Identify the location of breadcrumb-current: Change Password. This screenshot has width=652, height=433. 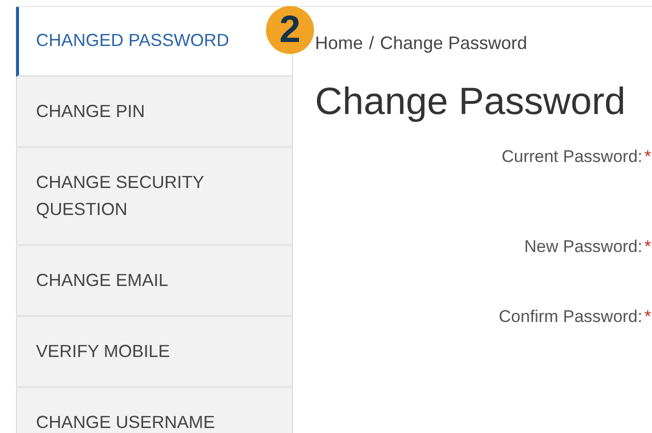
(454, 43).